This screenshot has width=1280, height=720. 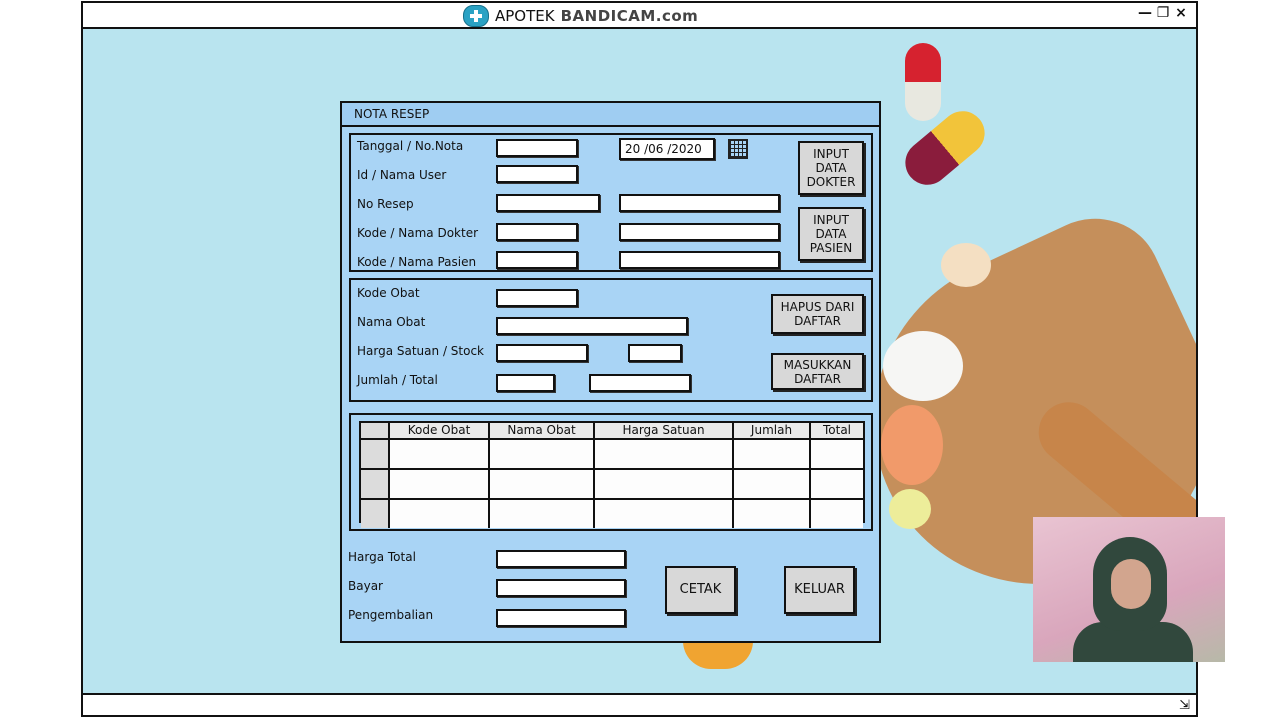 I want to click on webcam-overlay, so click(x=1129, y=589).